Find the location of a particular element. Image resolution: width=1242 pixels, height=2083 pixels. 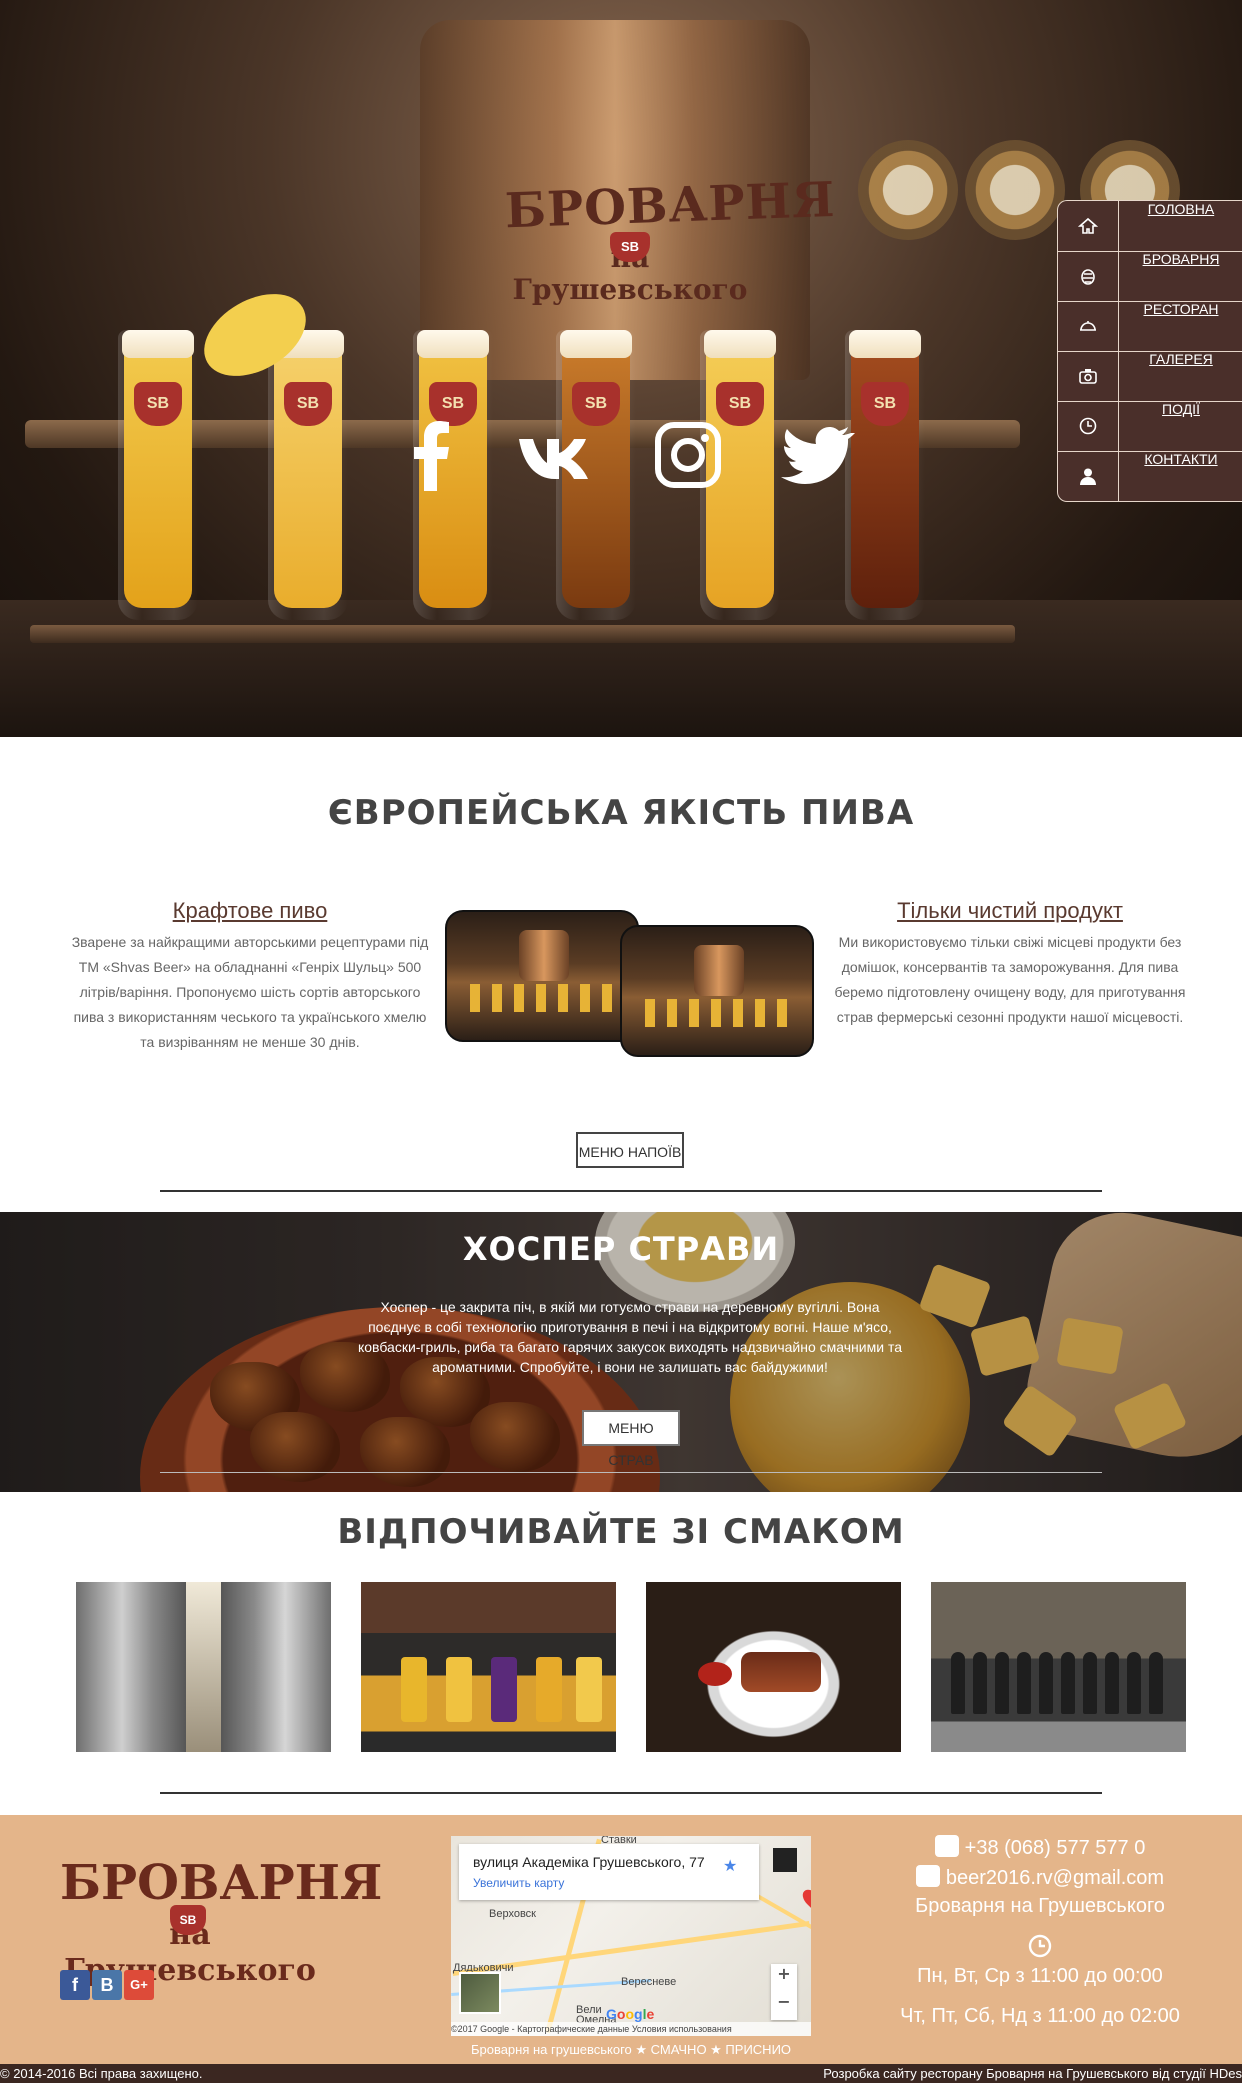

craft-beer-title: Крафтове пиво is located at coordinates (250, 910).